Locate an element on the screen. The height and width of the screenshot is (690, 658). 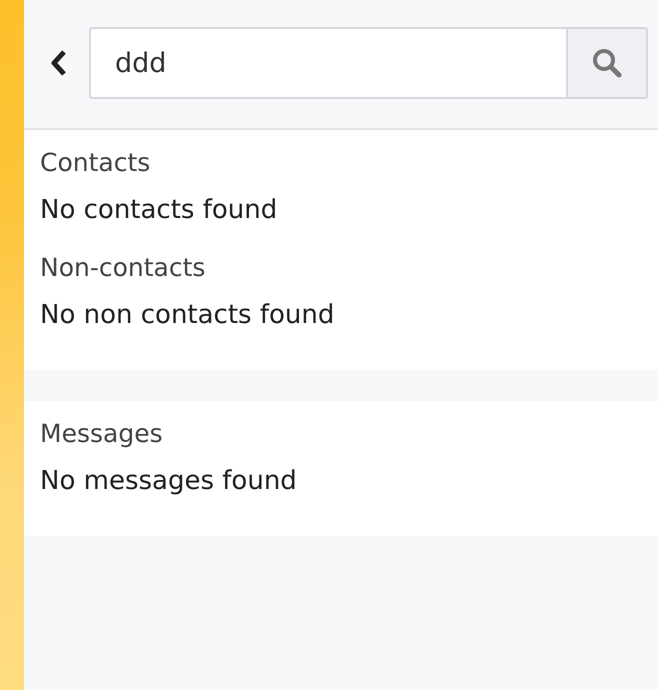
empty-message: No non contacts found is located at coordinates (188, 315).